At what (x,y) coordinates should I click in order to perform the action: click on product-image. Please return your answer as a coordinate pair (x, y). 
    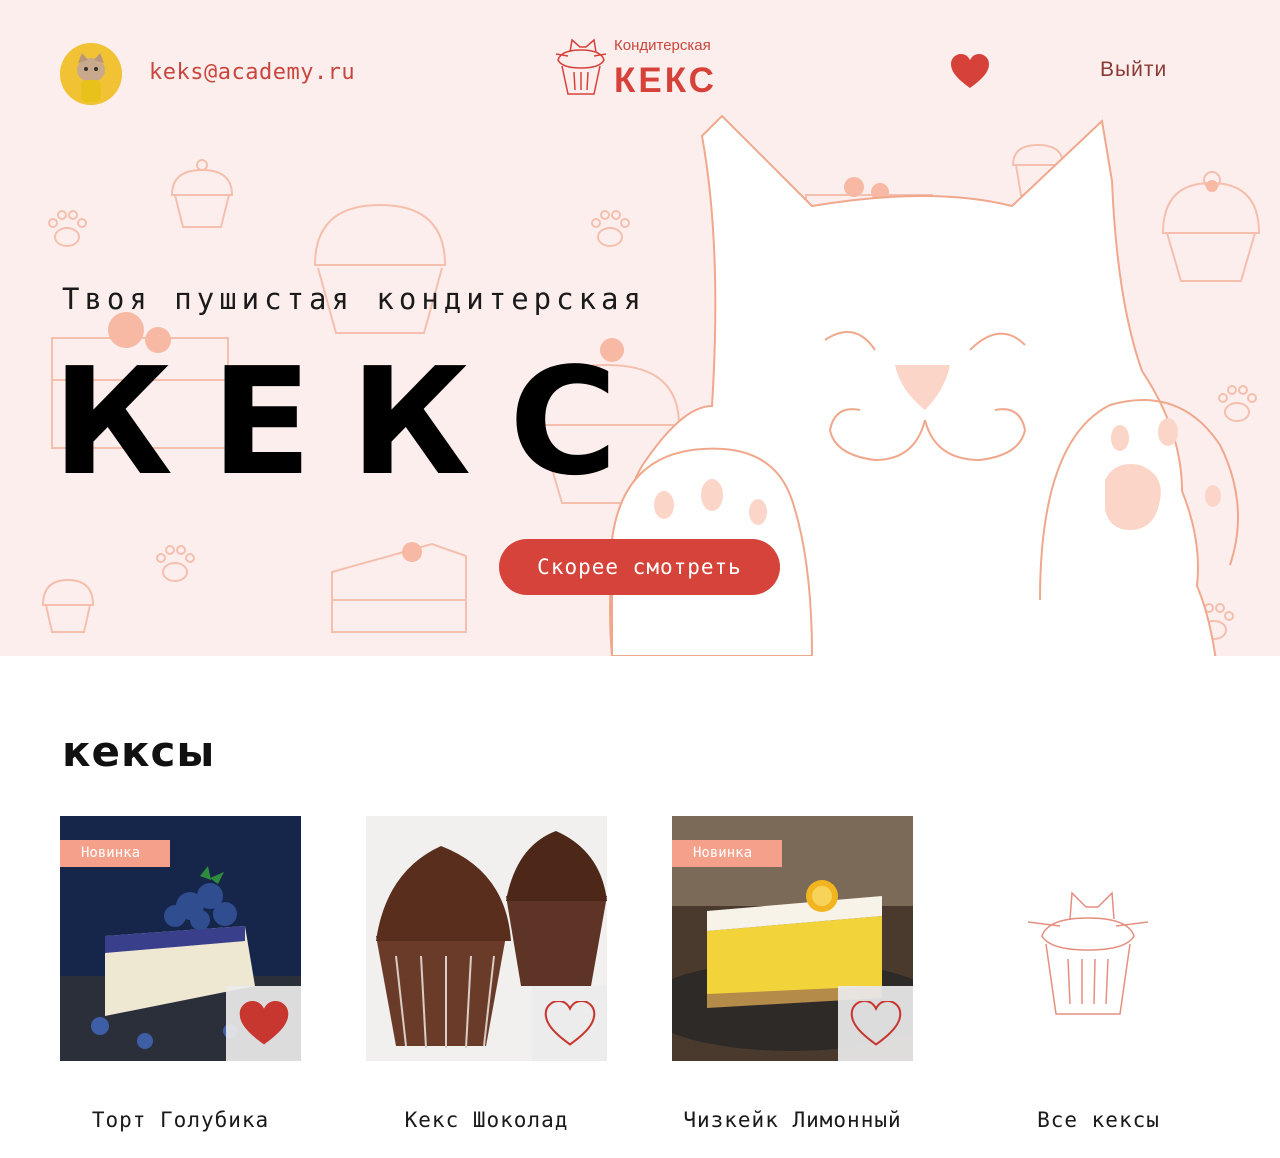
    Looking at the image, I should click on (486, 938).